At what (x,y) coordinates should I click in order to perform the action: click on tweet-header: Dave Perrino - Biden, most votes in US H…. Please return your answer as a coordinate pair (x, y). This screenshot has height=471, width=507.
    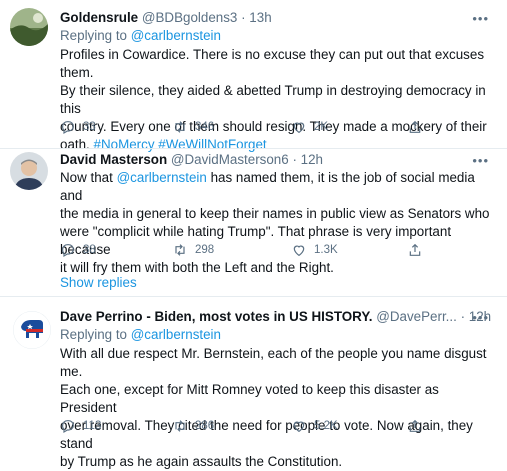
    Looking at the image, I should click on (275, 316).